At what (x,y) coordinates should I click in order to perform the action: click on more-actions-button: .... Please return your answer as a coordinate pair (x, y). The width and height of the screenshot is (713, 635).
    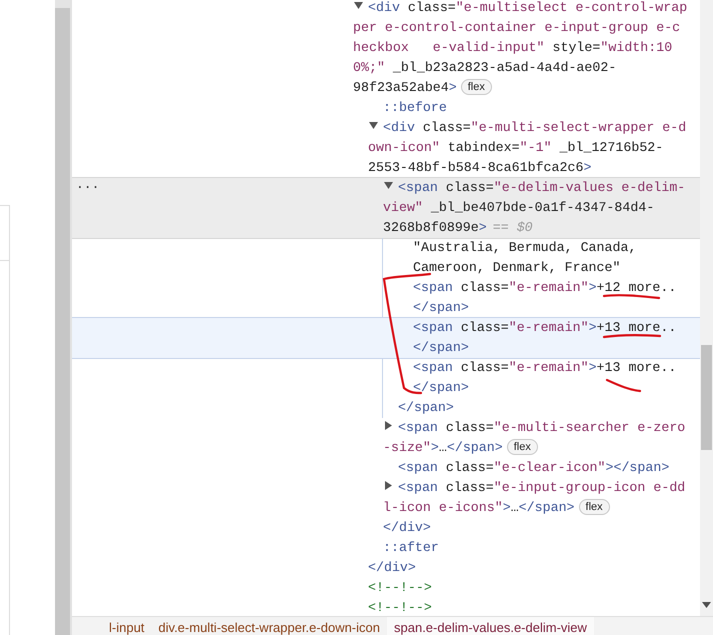
    Looking at the image, I should click on (88, 185).